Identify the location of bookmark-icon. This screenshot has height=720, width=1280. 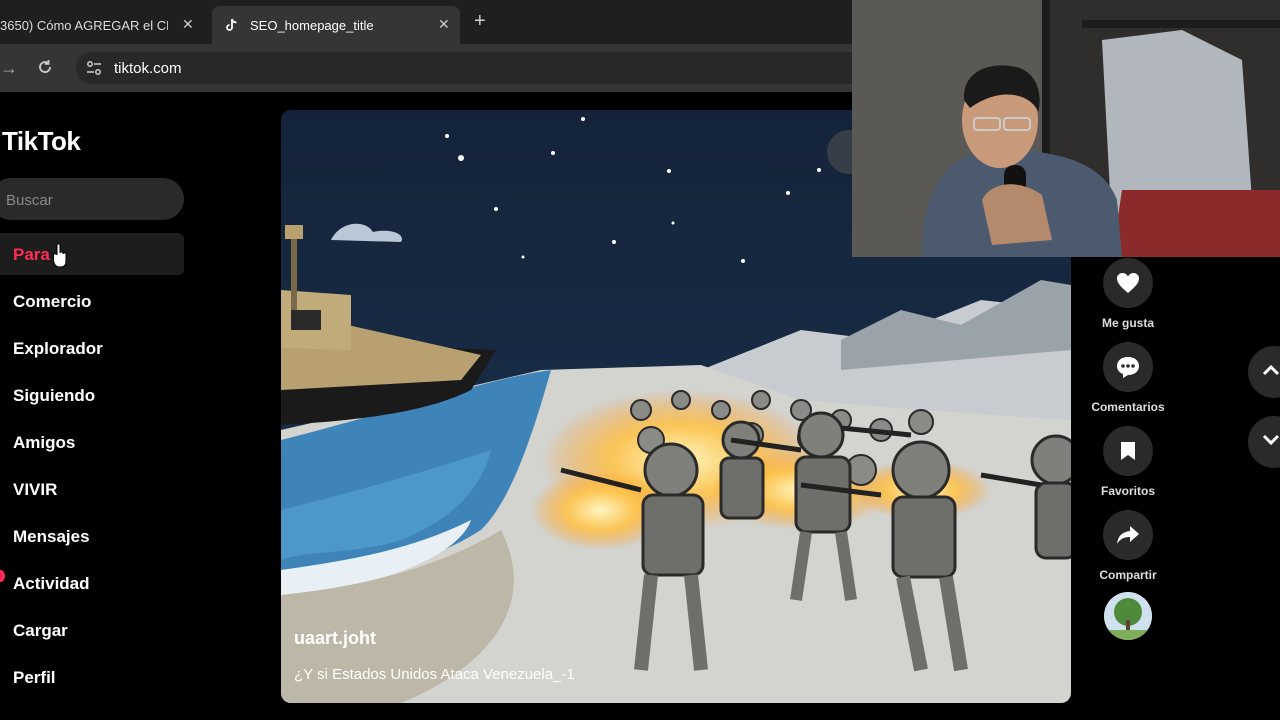
(1128, 451).